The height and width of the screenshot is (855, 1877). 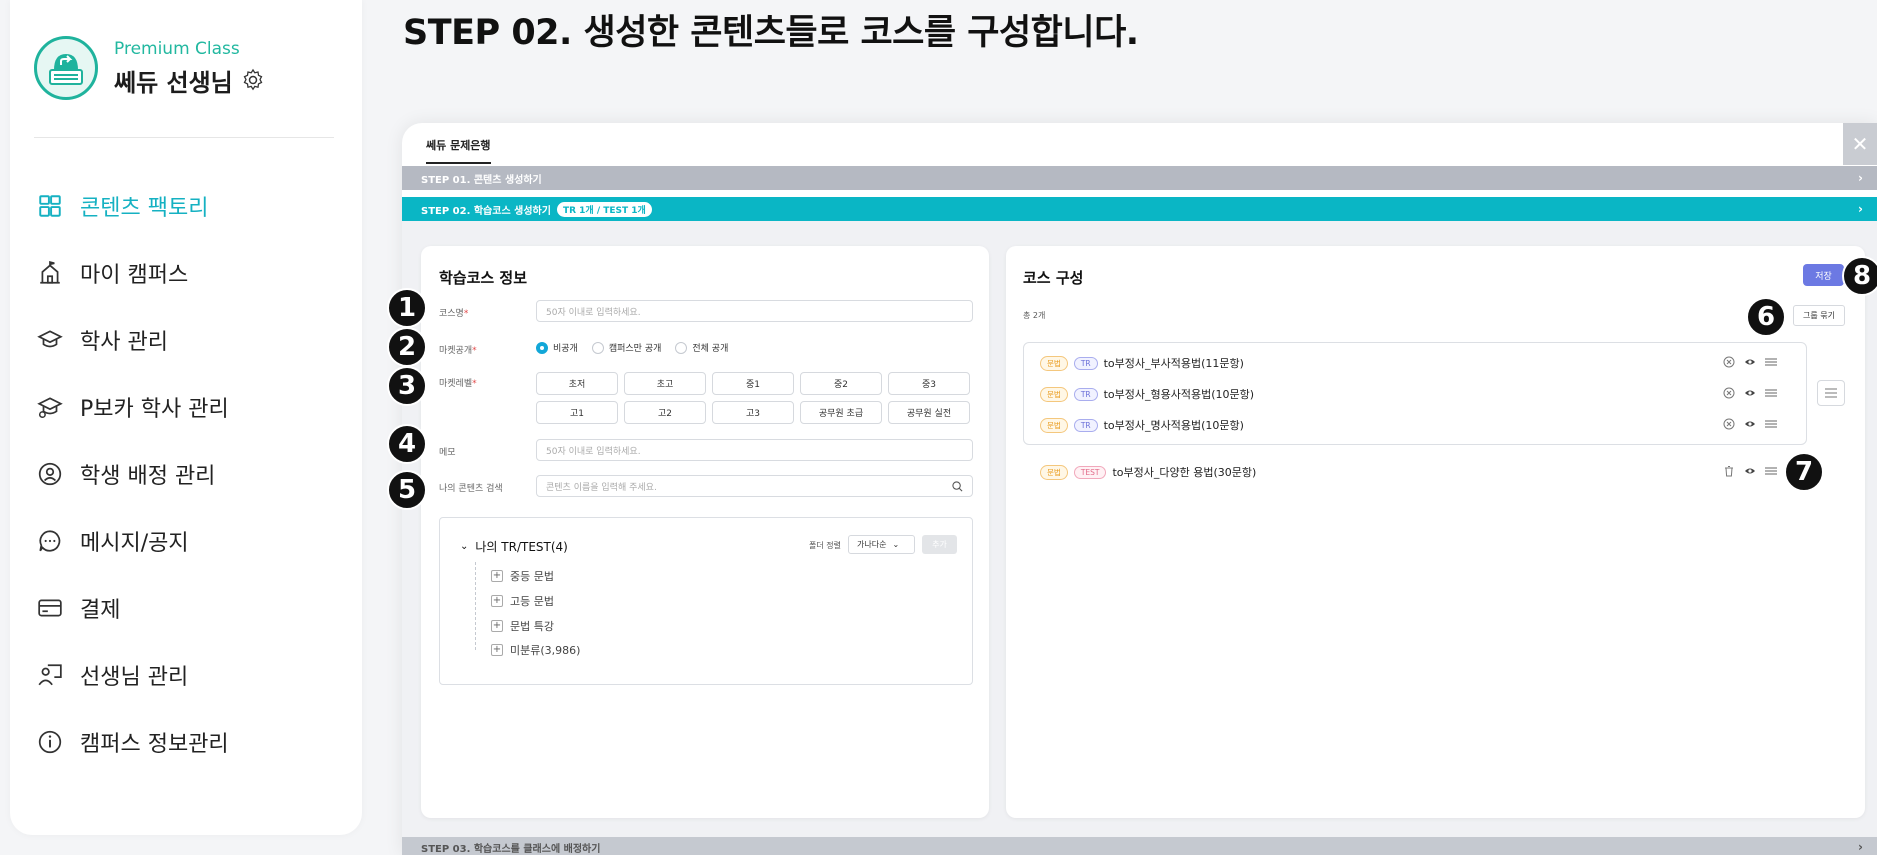 What do you see at coordinates (483, 278) in the screenshot?
I see `course-info-title: 학습코스 정보` at bounding box center [483, 278].